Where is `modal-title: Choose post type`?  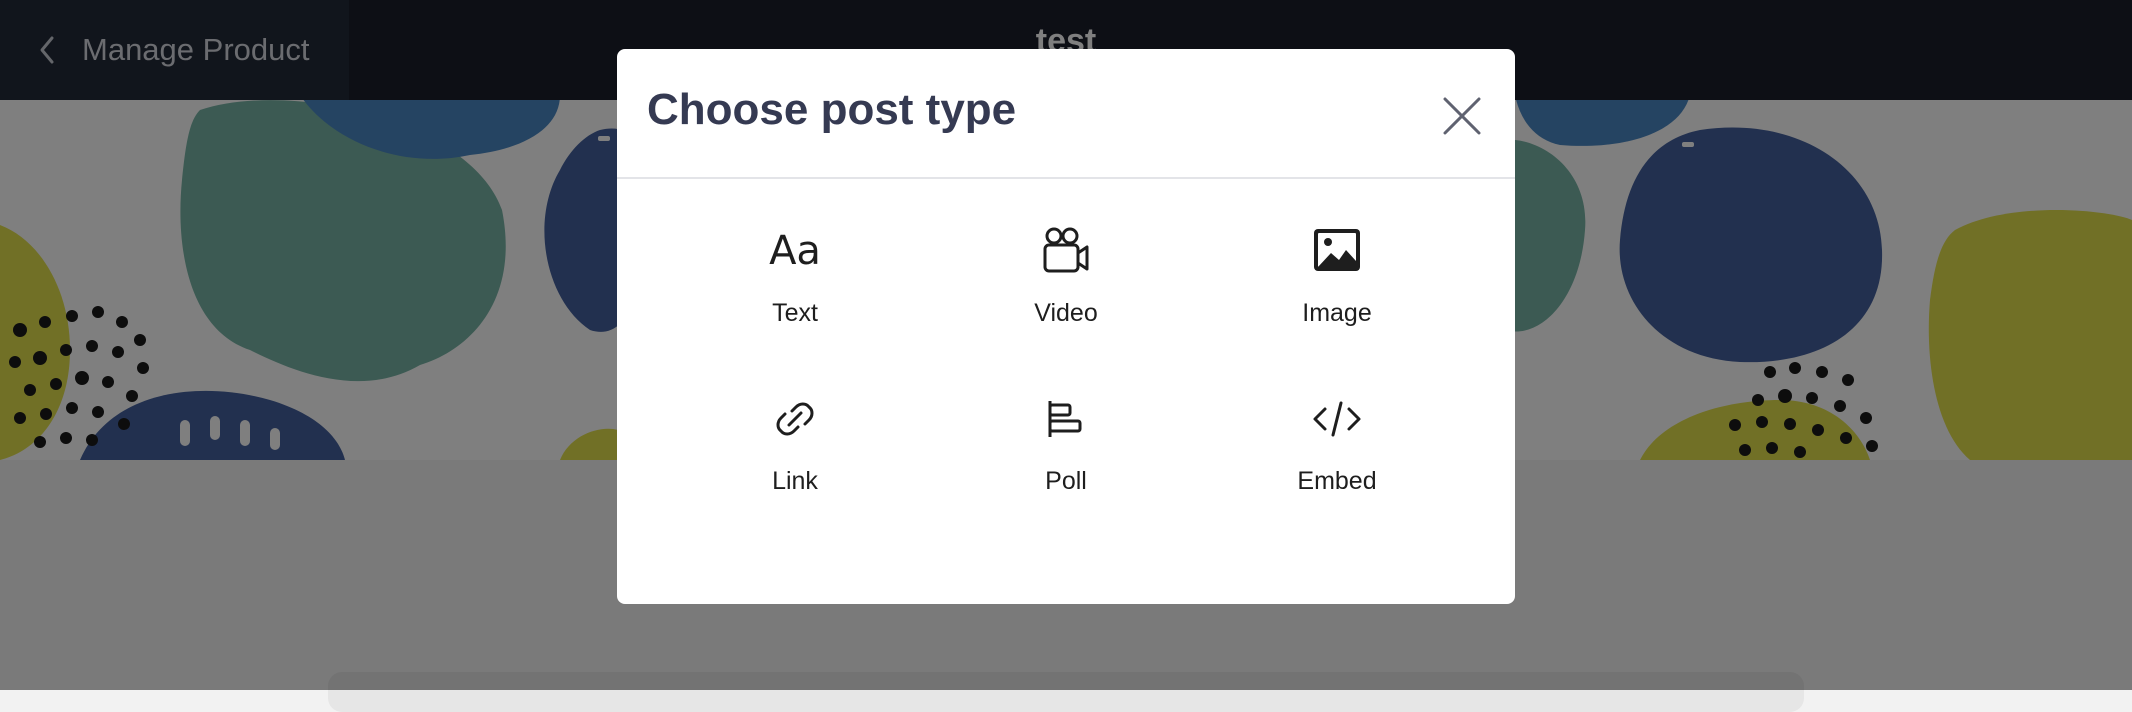 modal-title: Choose post type is located at coordinates (832, 109).